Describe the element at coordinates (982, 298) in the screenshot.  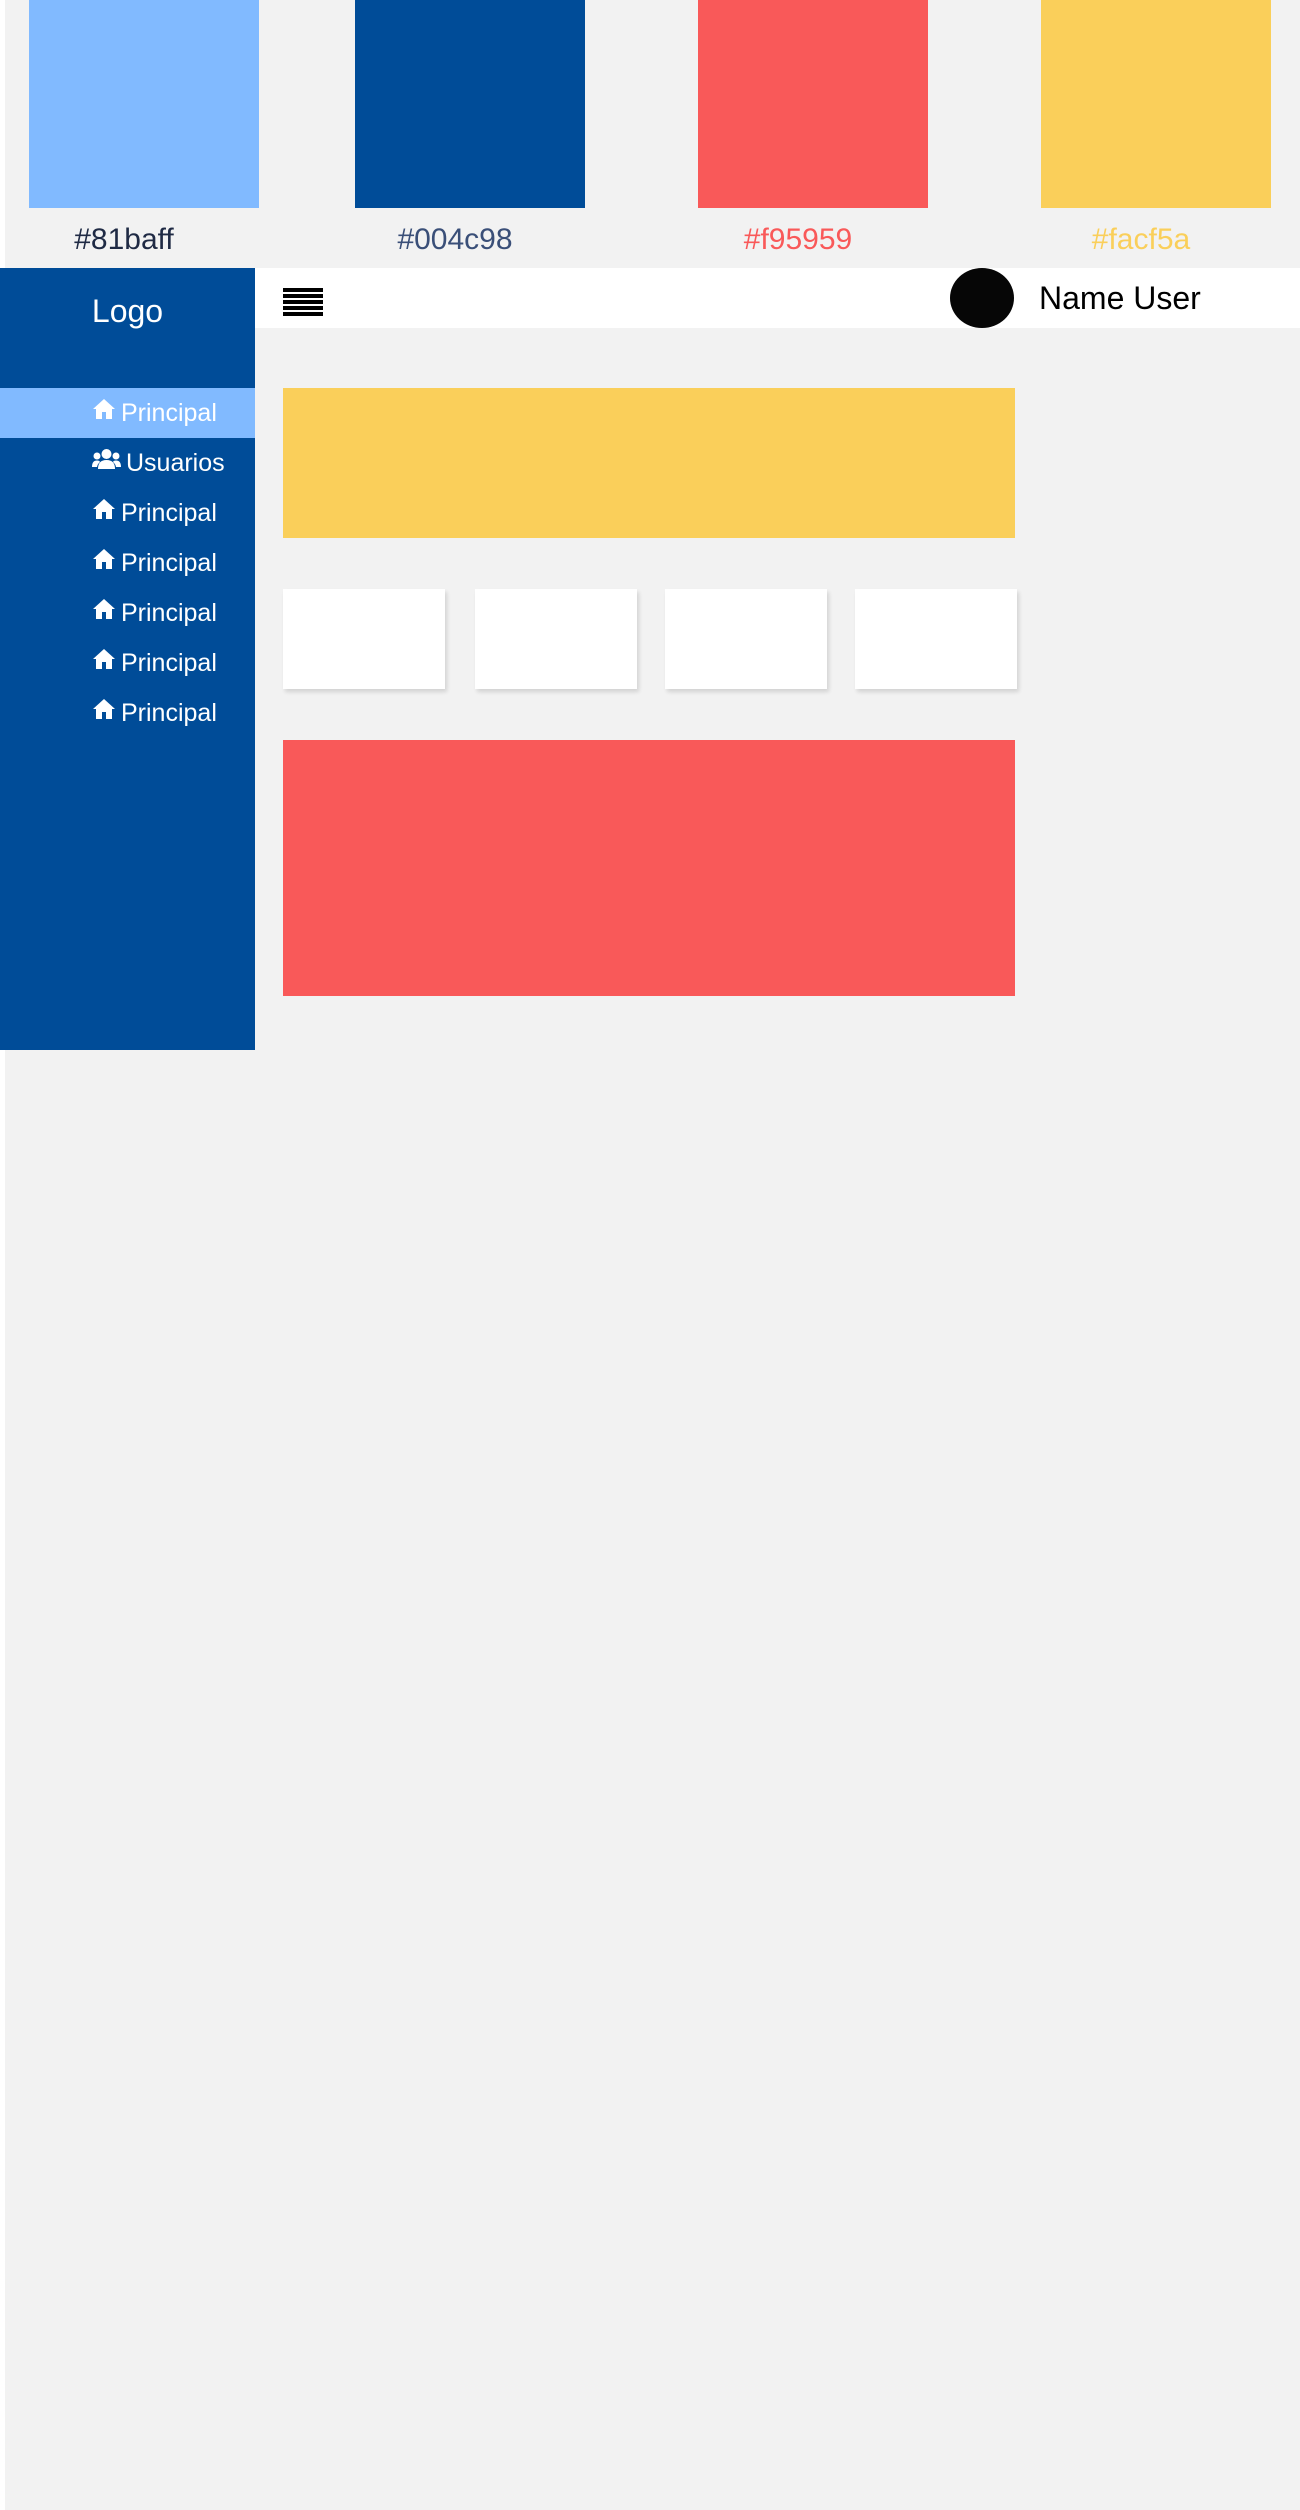
I see `avatar` at that location.